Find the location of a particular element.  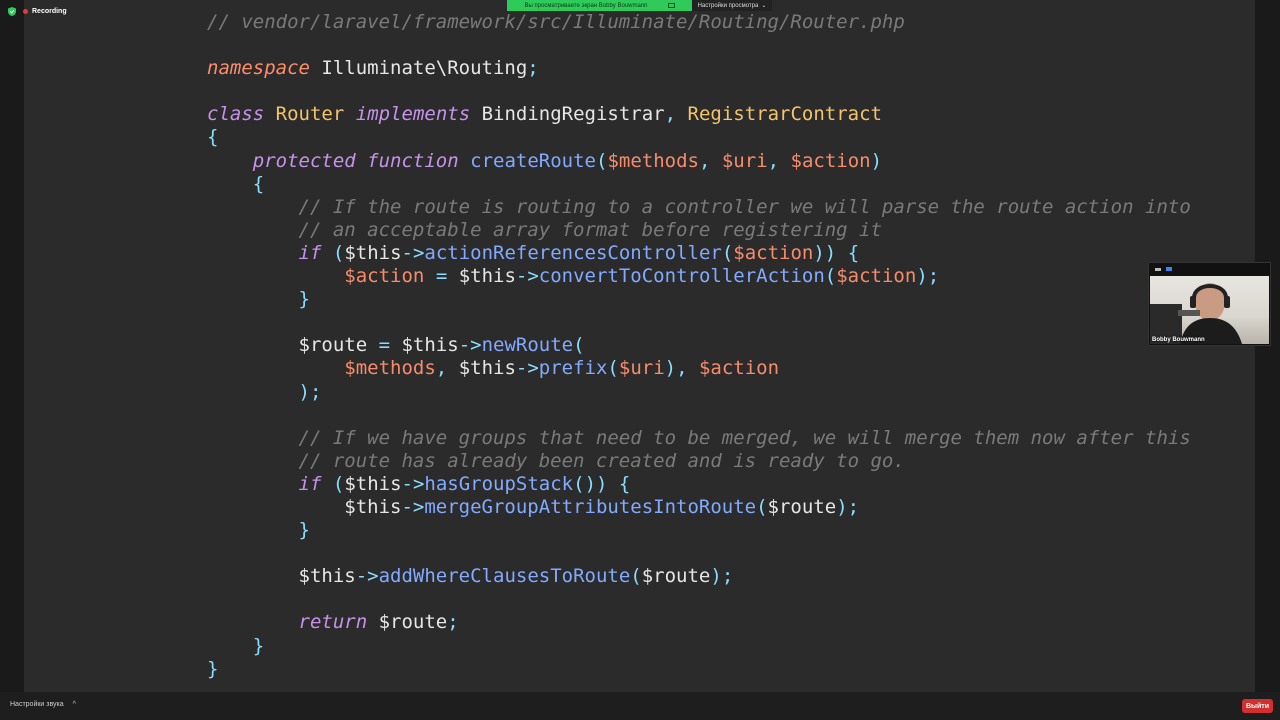

sound-settings-label: Настройки звука is located at coordinates (37, 704).